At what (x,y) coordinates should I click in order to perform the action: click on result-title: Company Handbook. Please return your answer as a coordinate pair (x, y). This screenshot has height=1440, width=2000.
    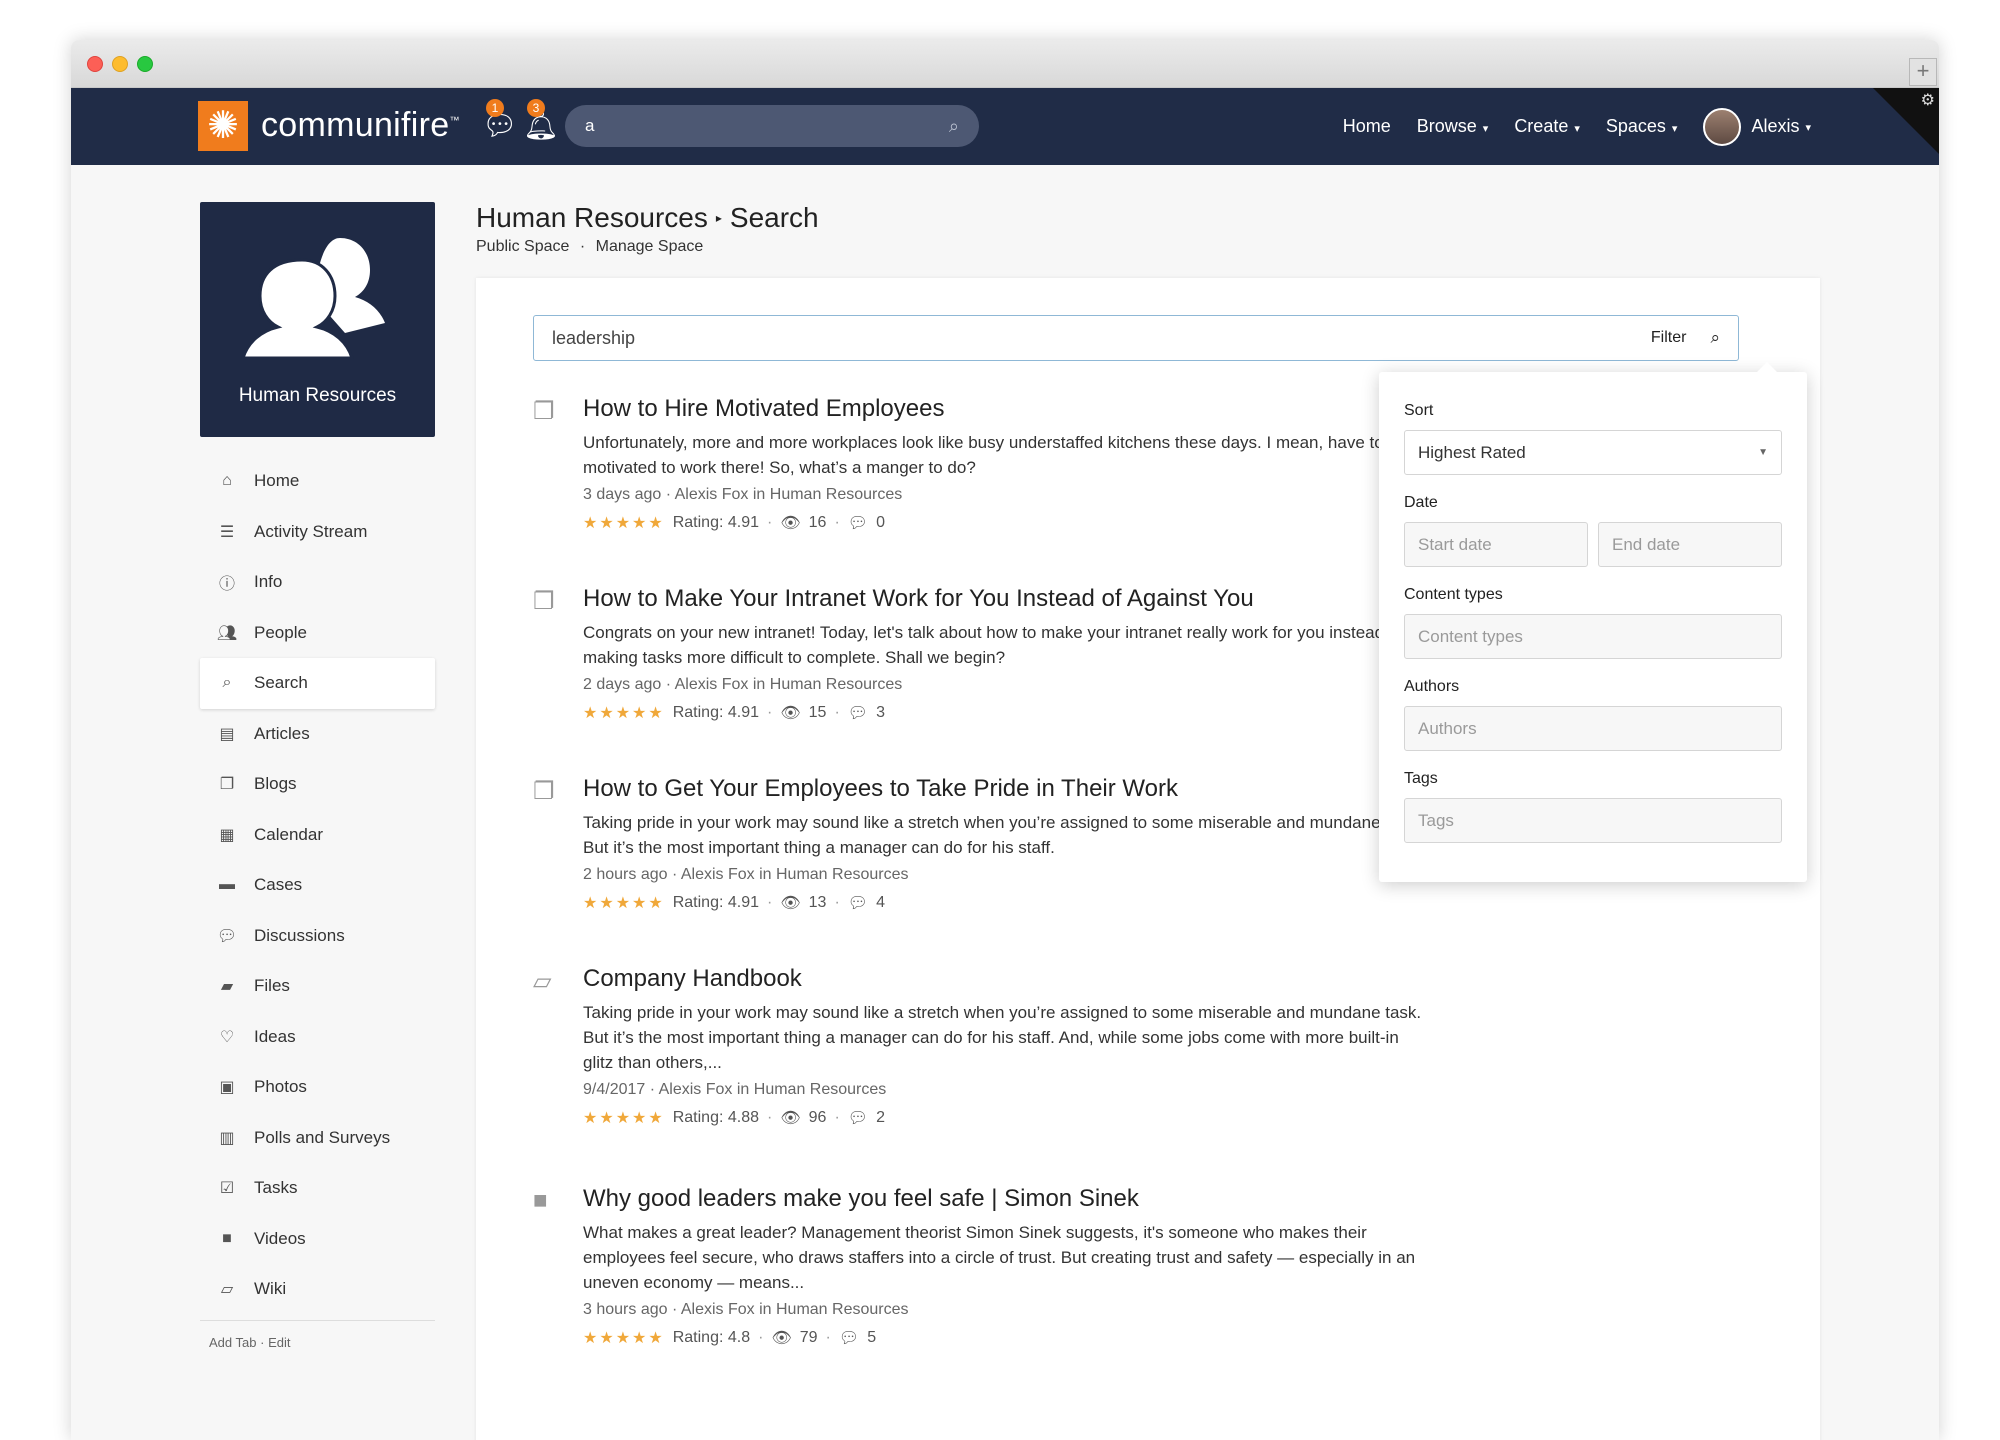
    Looking at the image, I should click on (1008, 979).